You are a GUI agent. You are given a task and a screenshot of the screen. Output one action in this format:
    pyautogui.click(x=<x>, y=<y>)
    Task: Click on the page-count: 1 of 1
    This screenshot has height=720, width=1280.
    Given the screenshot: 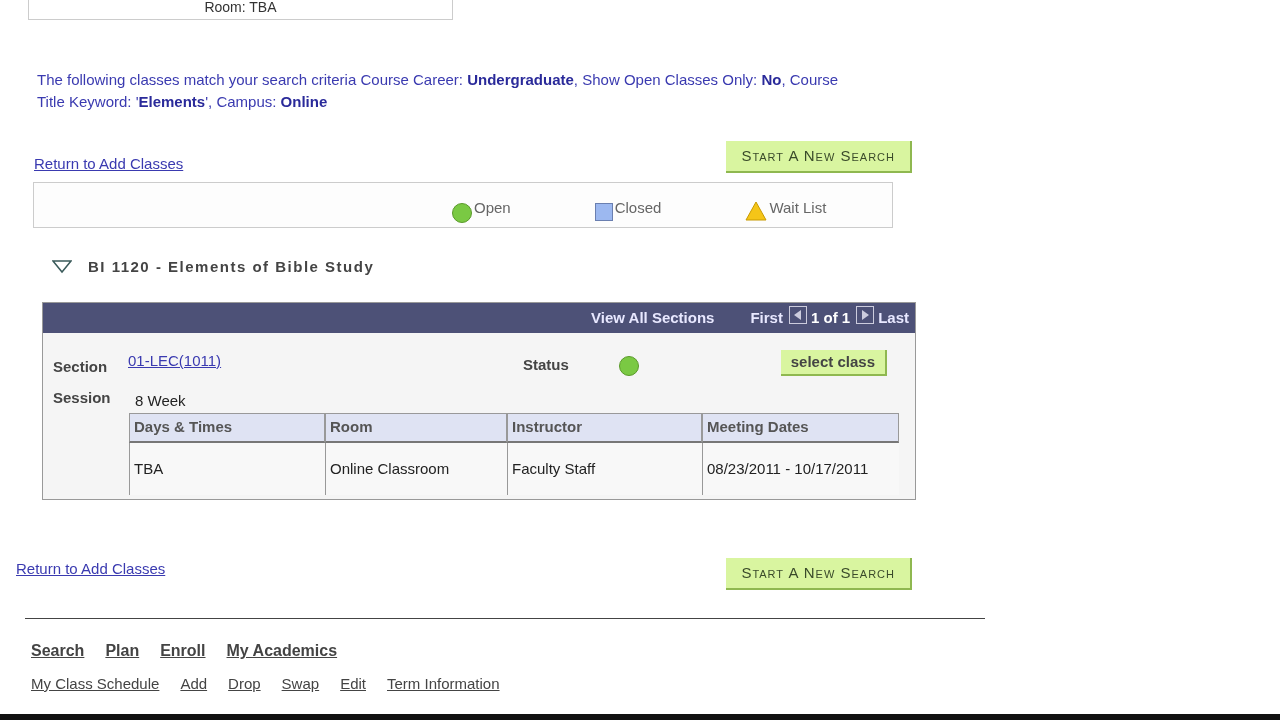 What is the action you would take?
    pyautogui.click(x=830, y=317)
    